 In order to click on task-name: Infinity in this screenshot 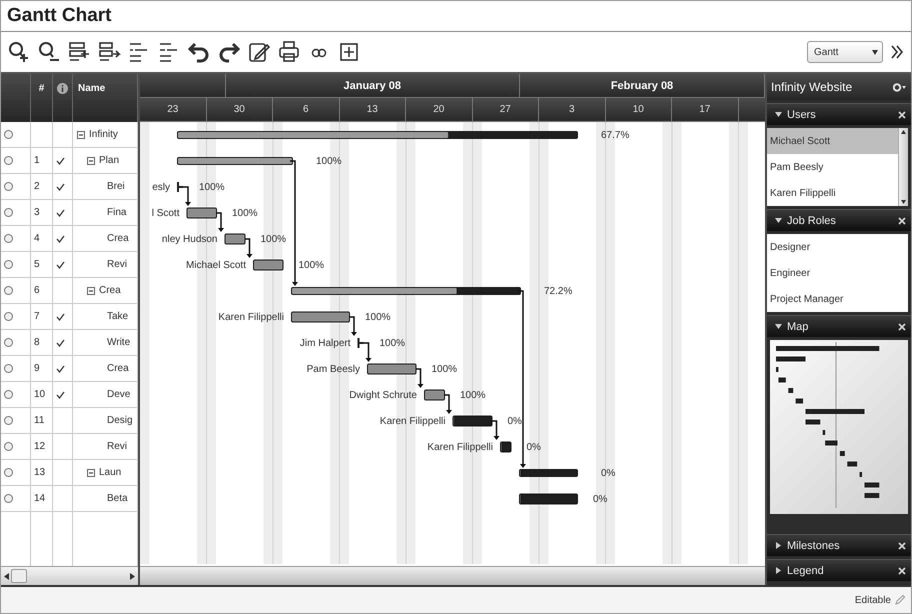, I will do `click(103, 134)`.